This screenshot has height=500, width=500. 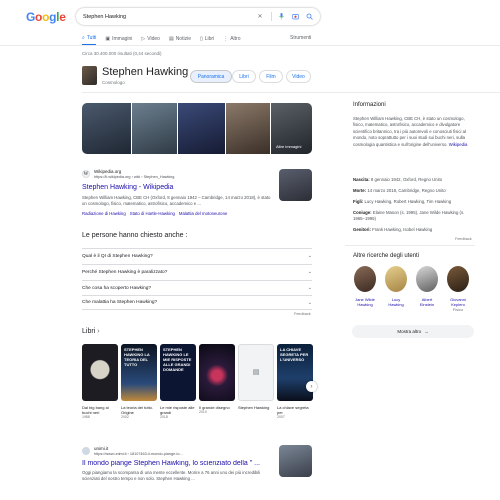 What do you see at coordinates (207, 40) in the screenshot?
I see `tab-books: ▯ Libri` at bounding box center [207, 40].